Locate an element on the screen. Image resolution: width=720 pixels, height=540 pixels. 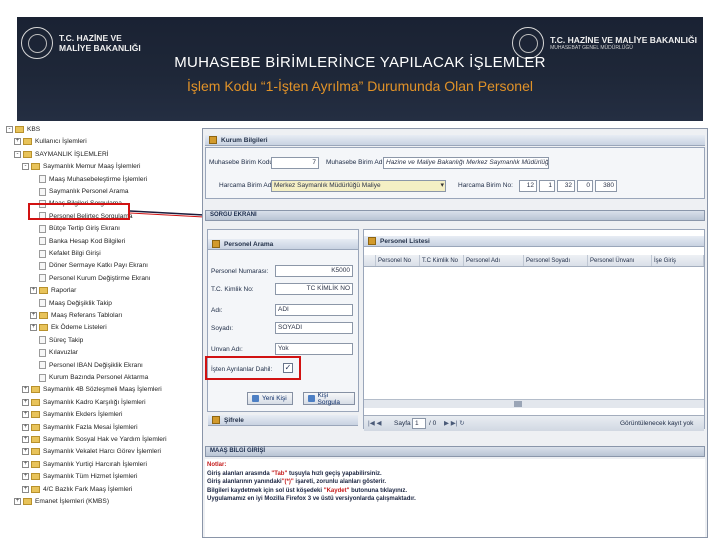
harcama-no-field-2: 1 is located at coordinates (547, 186).